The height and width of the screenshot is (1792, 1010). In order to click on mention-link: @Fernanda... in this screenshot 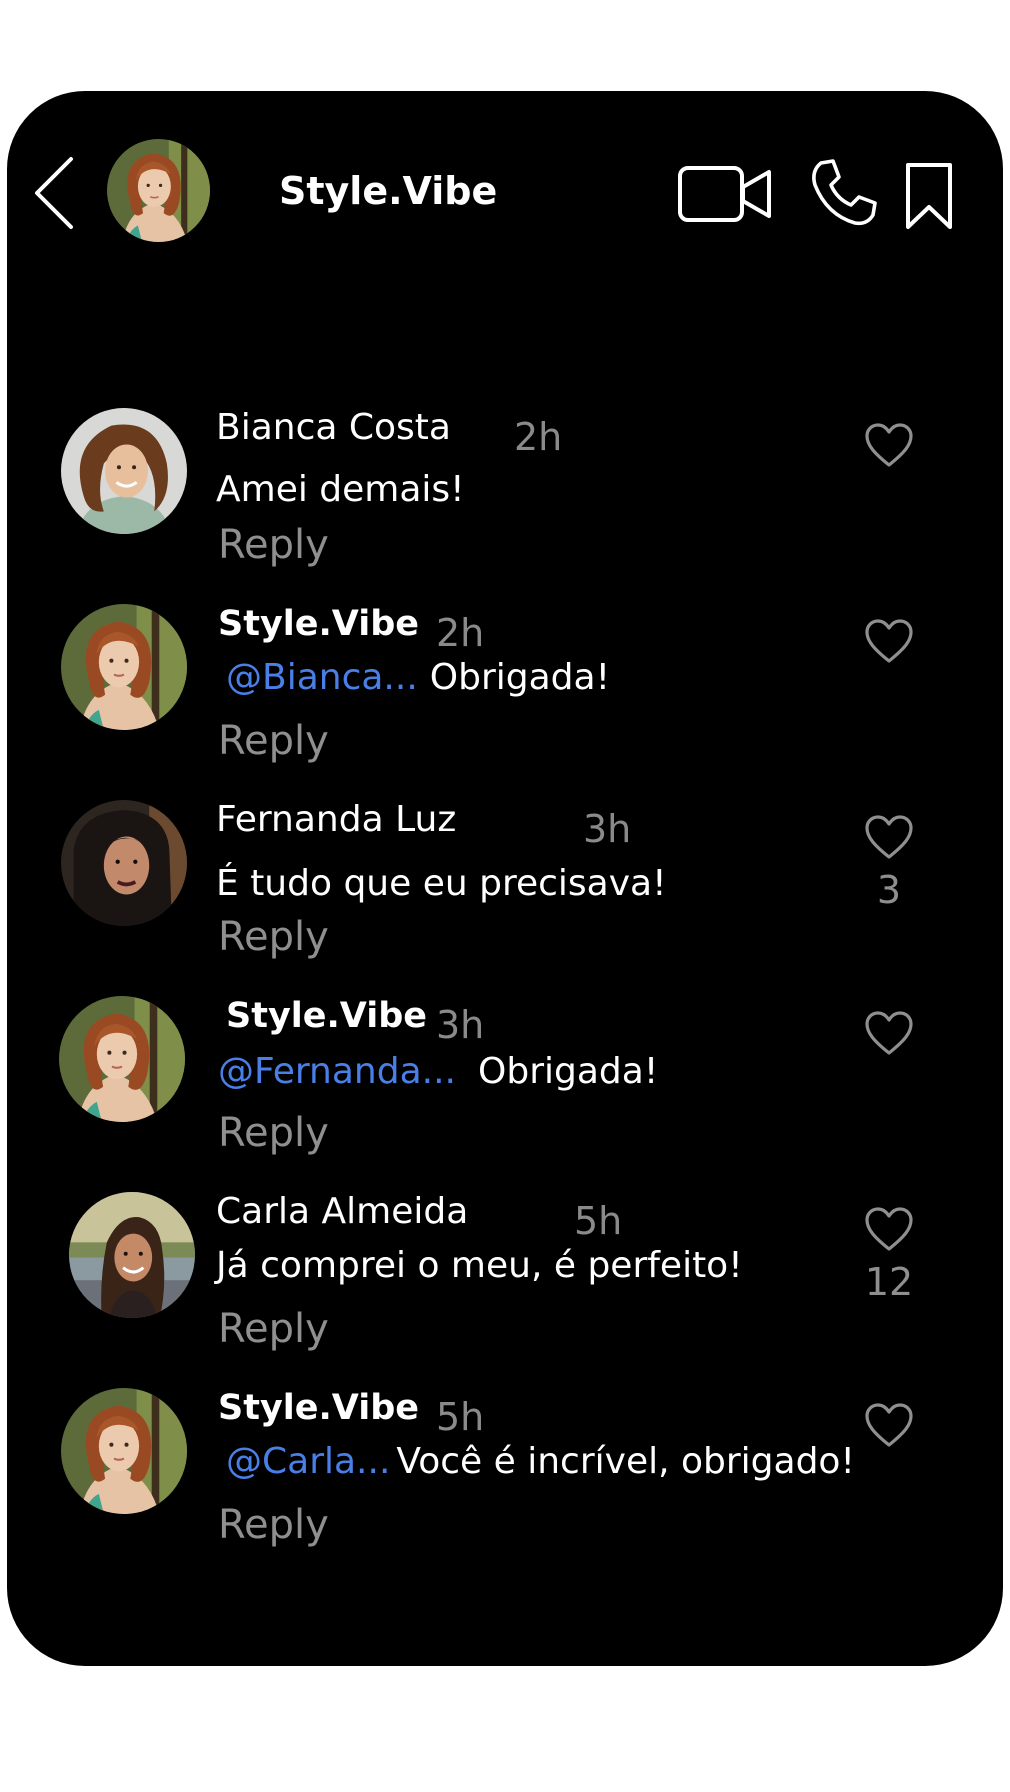, I will do `click(337, 1071)`.